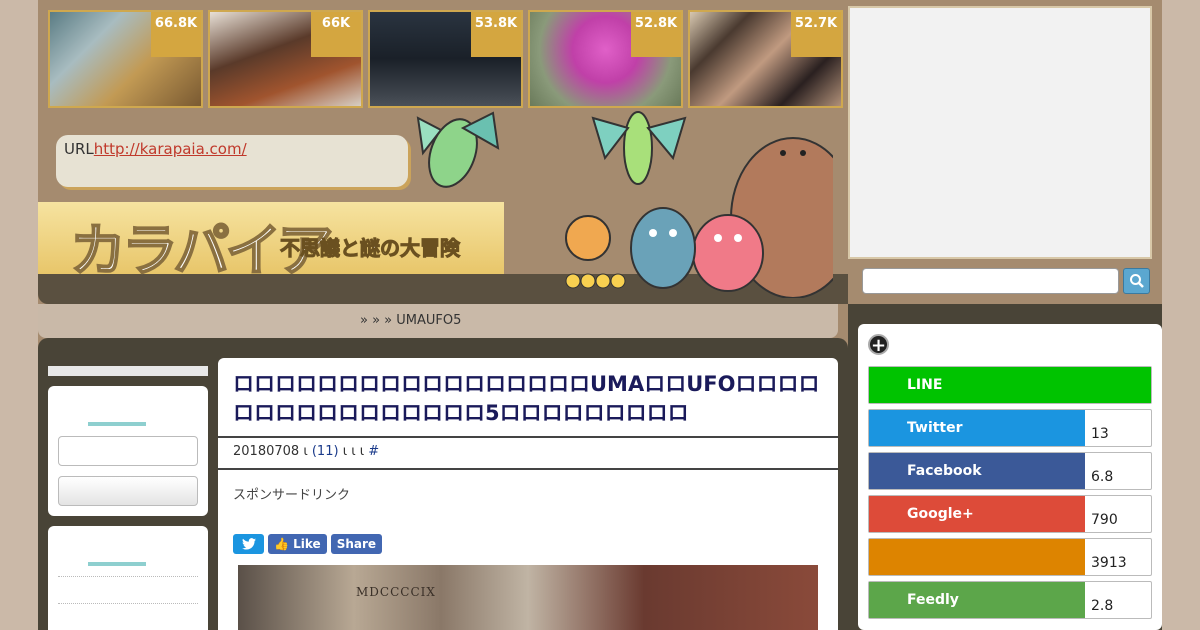 The height and width of the screenshot is (630, 1200). What do you see at coordinates (325, 451) in the screenshot?
I see `comment-count-link: (11)` at bounding box center [325, 451].